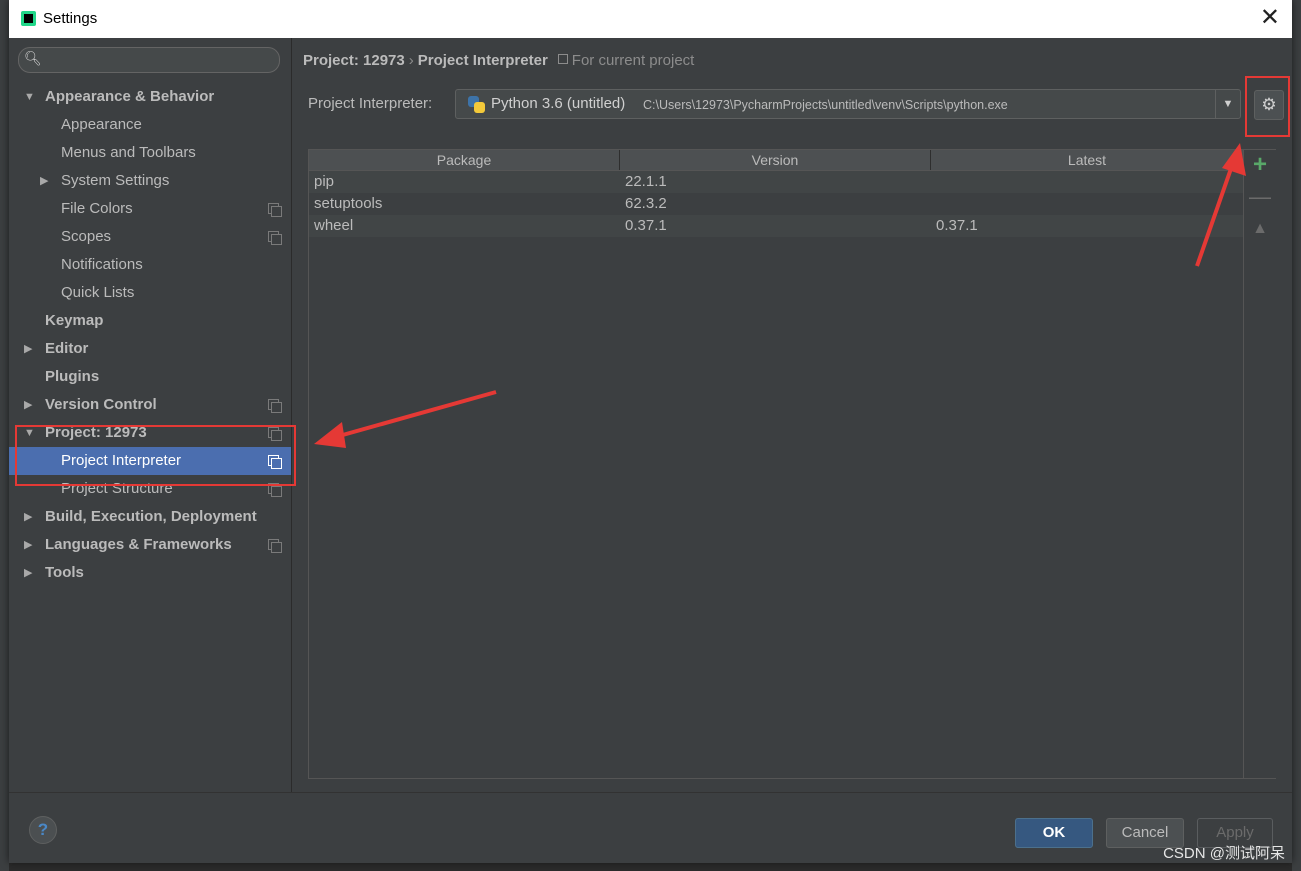 The image size is (1301, 871). Describe the element at coordinates (1234, 159) in the screenshot. I see `annotation-arrowhead-up` at that location.